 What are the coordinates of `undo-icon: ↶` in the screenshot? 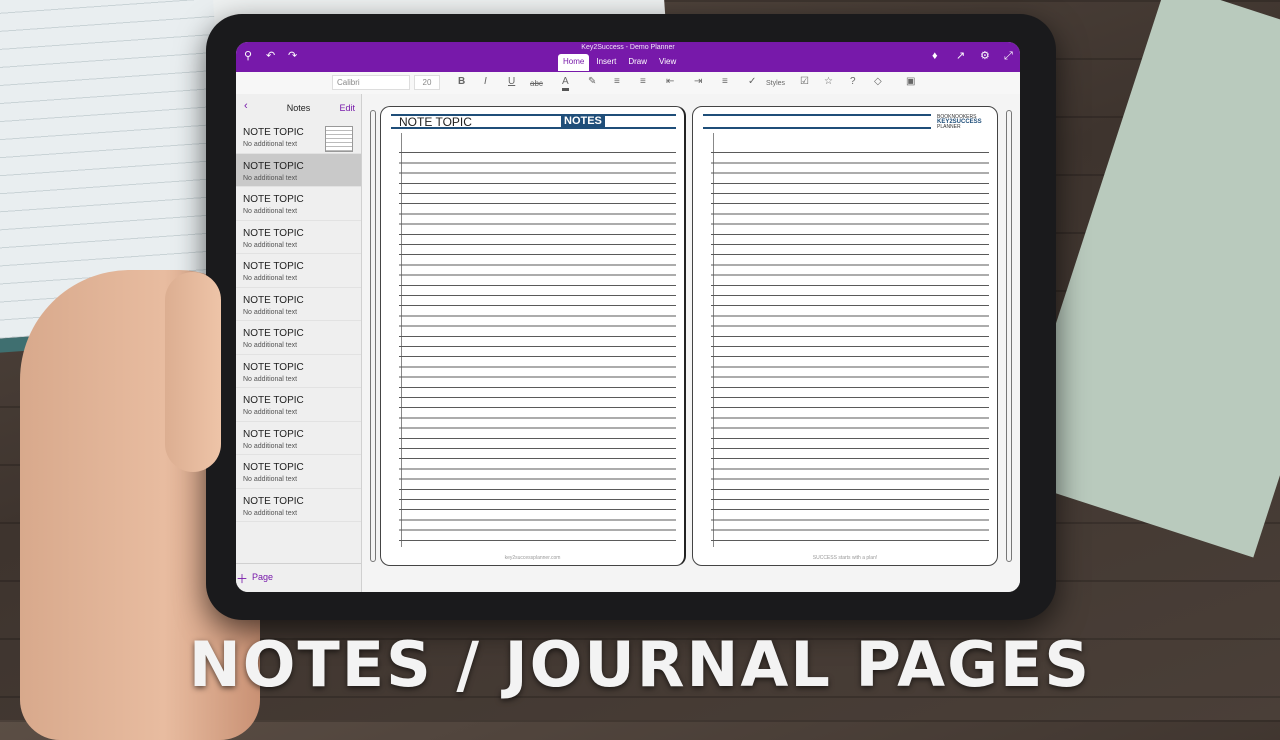 It's located at (270, 56).